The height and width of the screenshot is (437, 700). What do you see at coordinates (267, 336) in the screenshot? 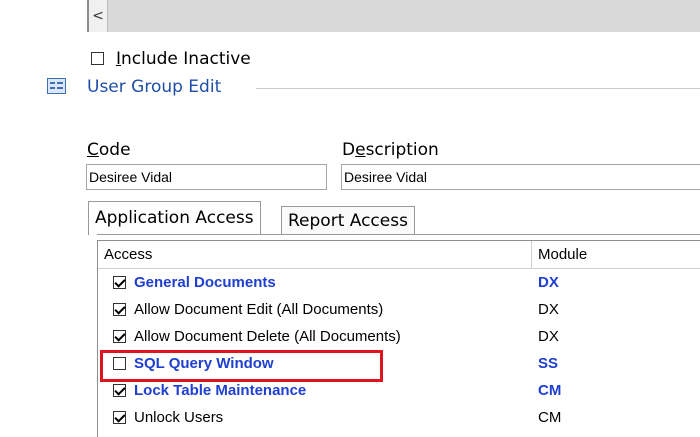
I see `access-cell: Allow Document Delete (All Documents)` at bounding box center [267, 336].